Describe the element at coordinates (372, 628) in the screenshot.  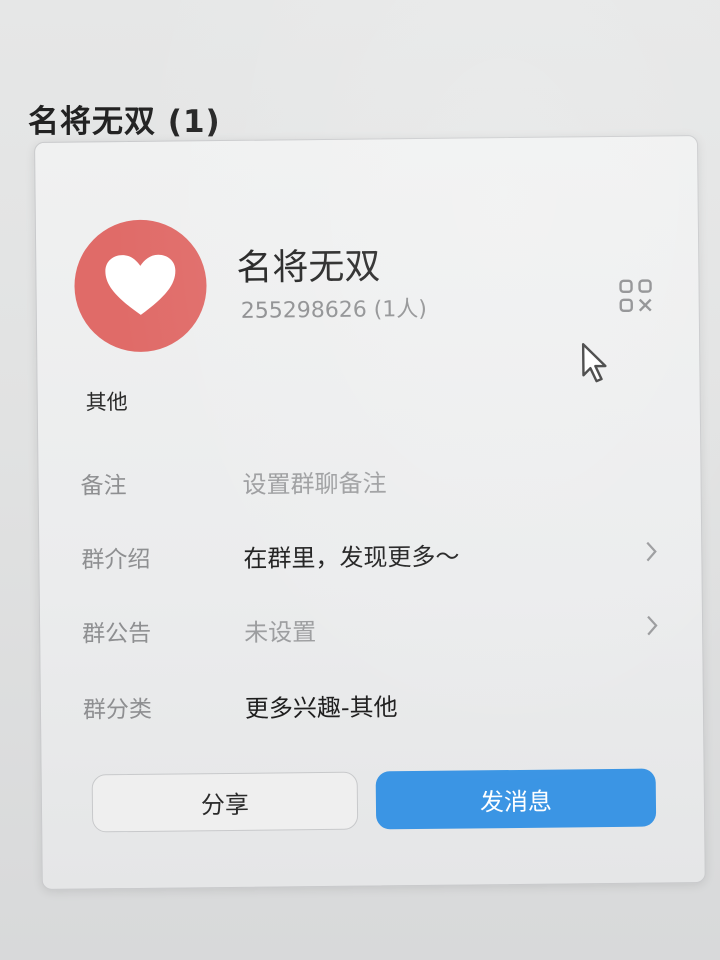
I see `announcement-row: 群公告 未设置` at that location.